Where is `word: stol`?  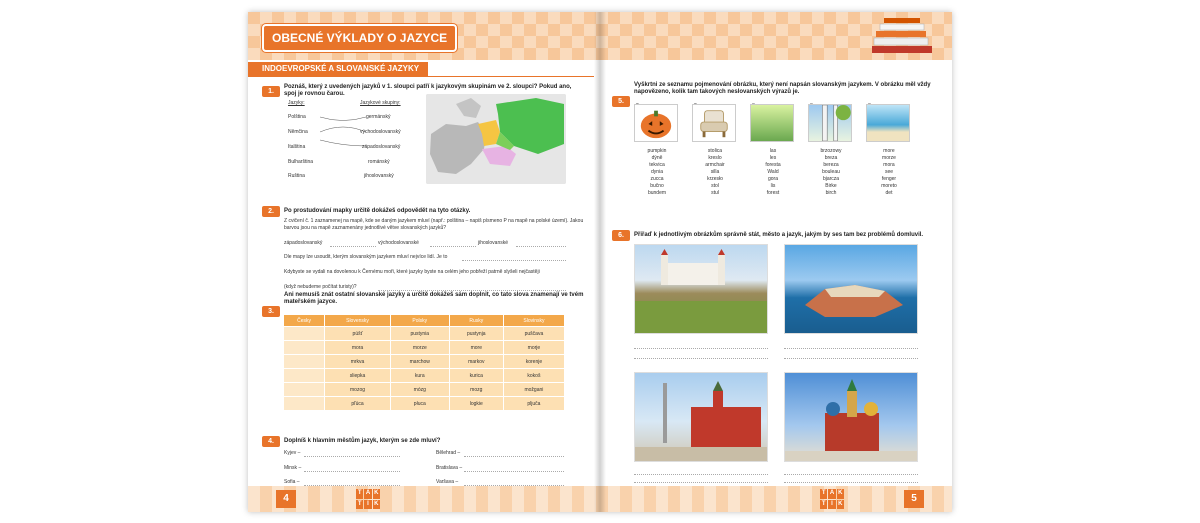
word: stol is located at coordinates (715, 186).